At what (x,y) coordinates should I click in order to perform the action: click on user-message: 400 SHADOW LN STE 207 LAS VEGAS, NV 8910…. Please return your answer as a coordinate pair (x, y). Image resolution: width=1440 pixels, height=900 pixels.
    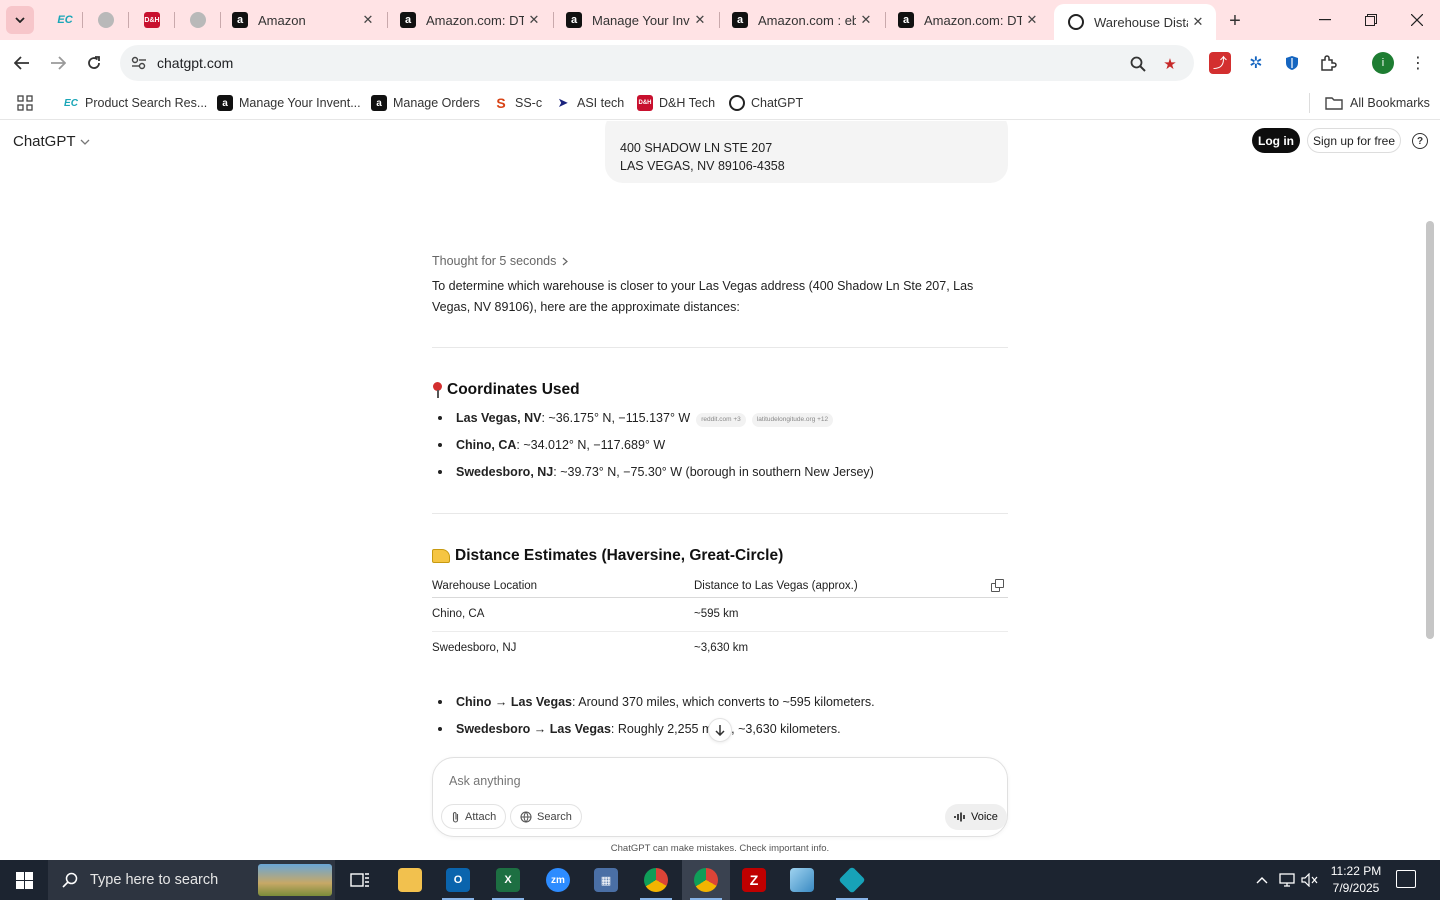
    Looking at the image, I should click on (806, 152).